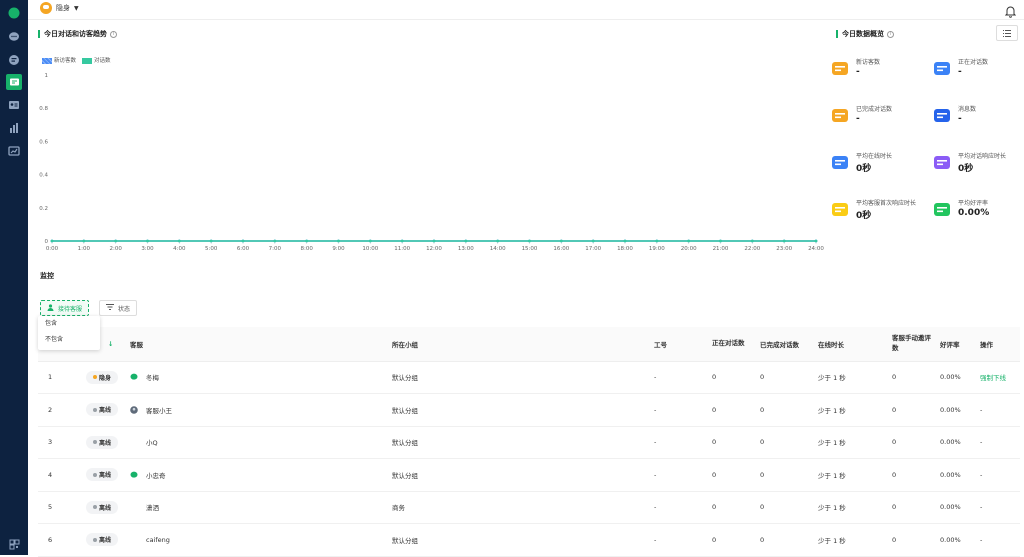  Describe the element at coordinates (257, 344) in the screenshot. I see `col-agent: 客服` at that location.